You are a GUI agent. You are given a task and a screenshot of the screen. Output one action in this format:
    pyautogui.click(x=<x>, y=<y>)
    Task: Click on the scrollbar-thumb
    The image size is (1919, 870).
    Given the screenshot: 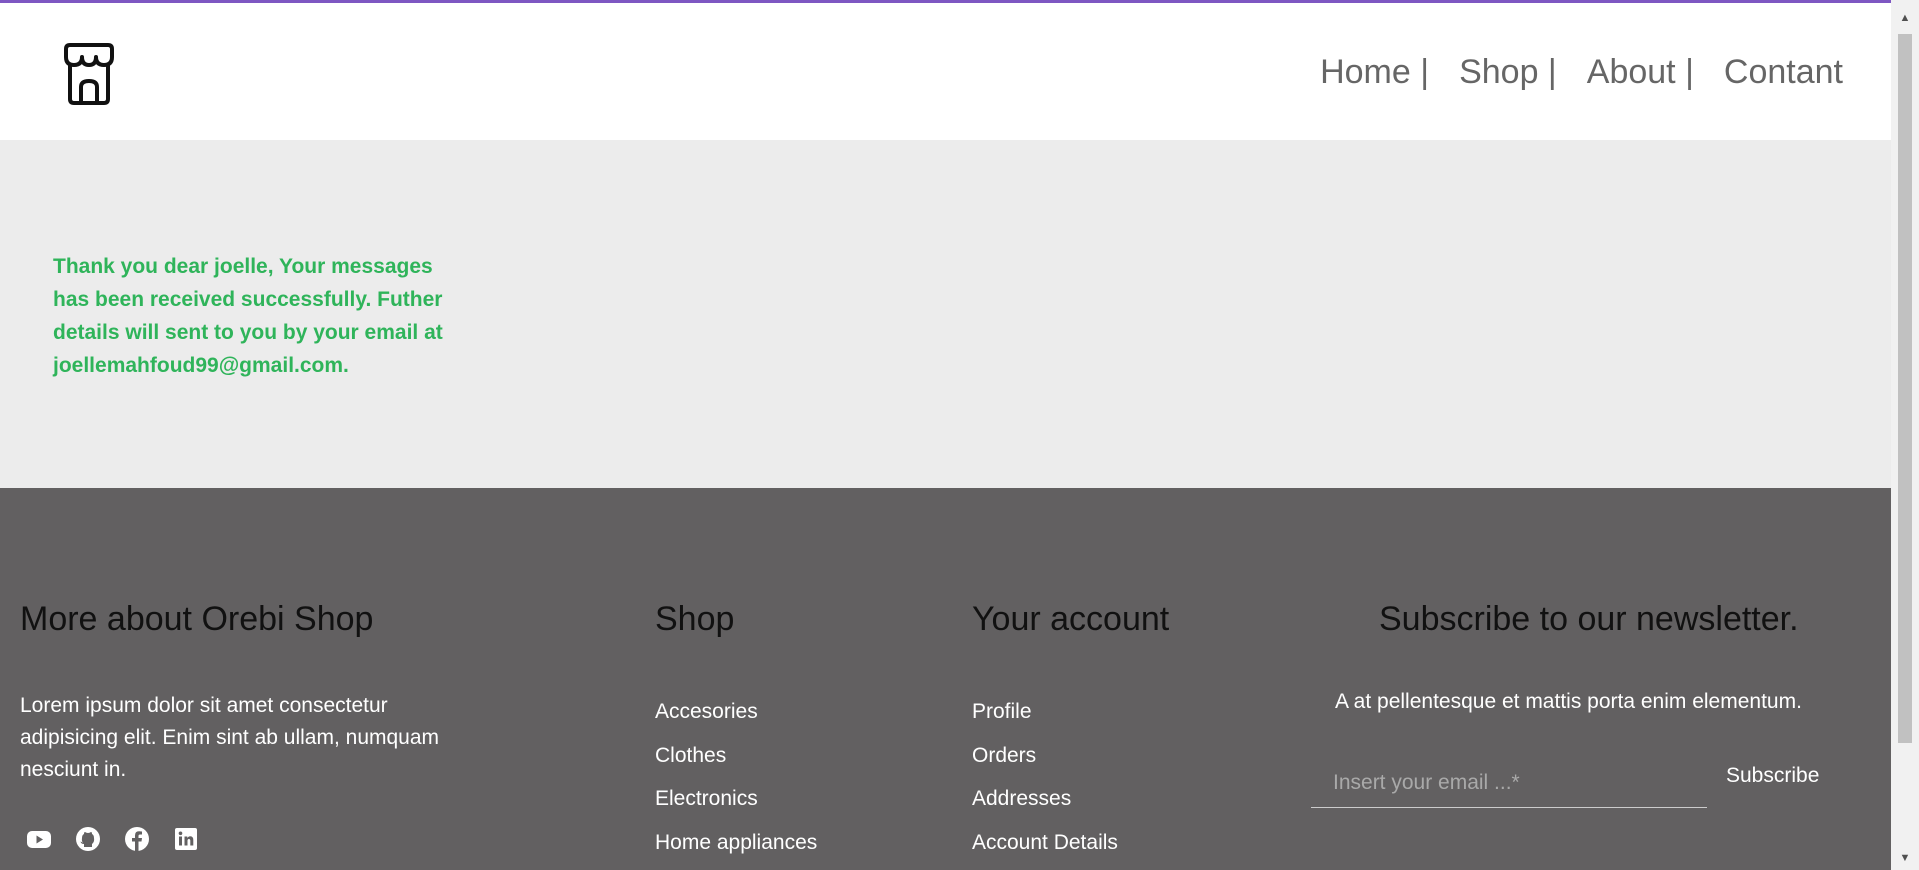 What is the action you would take?
    pyautogui.click(x=1905, y=388)
    